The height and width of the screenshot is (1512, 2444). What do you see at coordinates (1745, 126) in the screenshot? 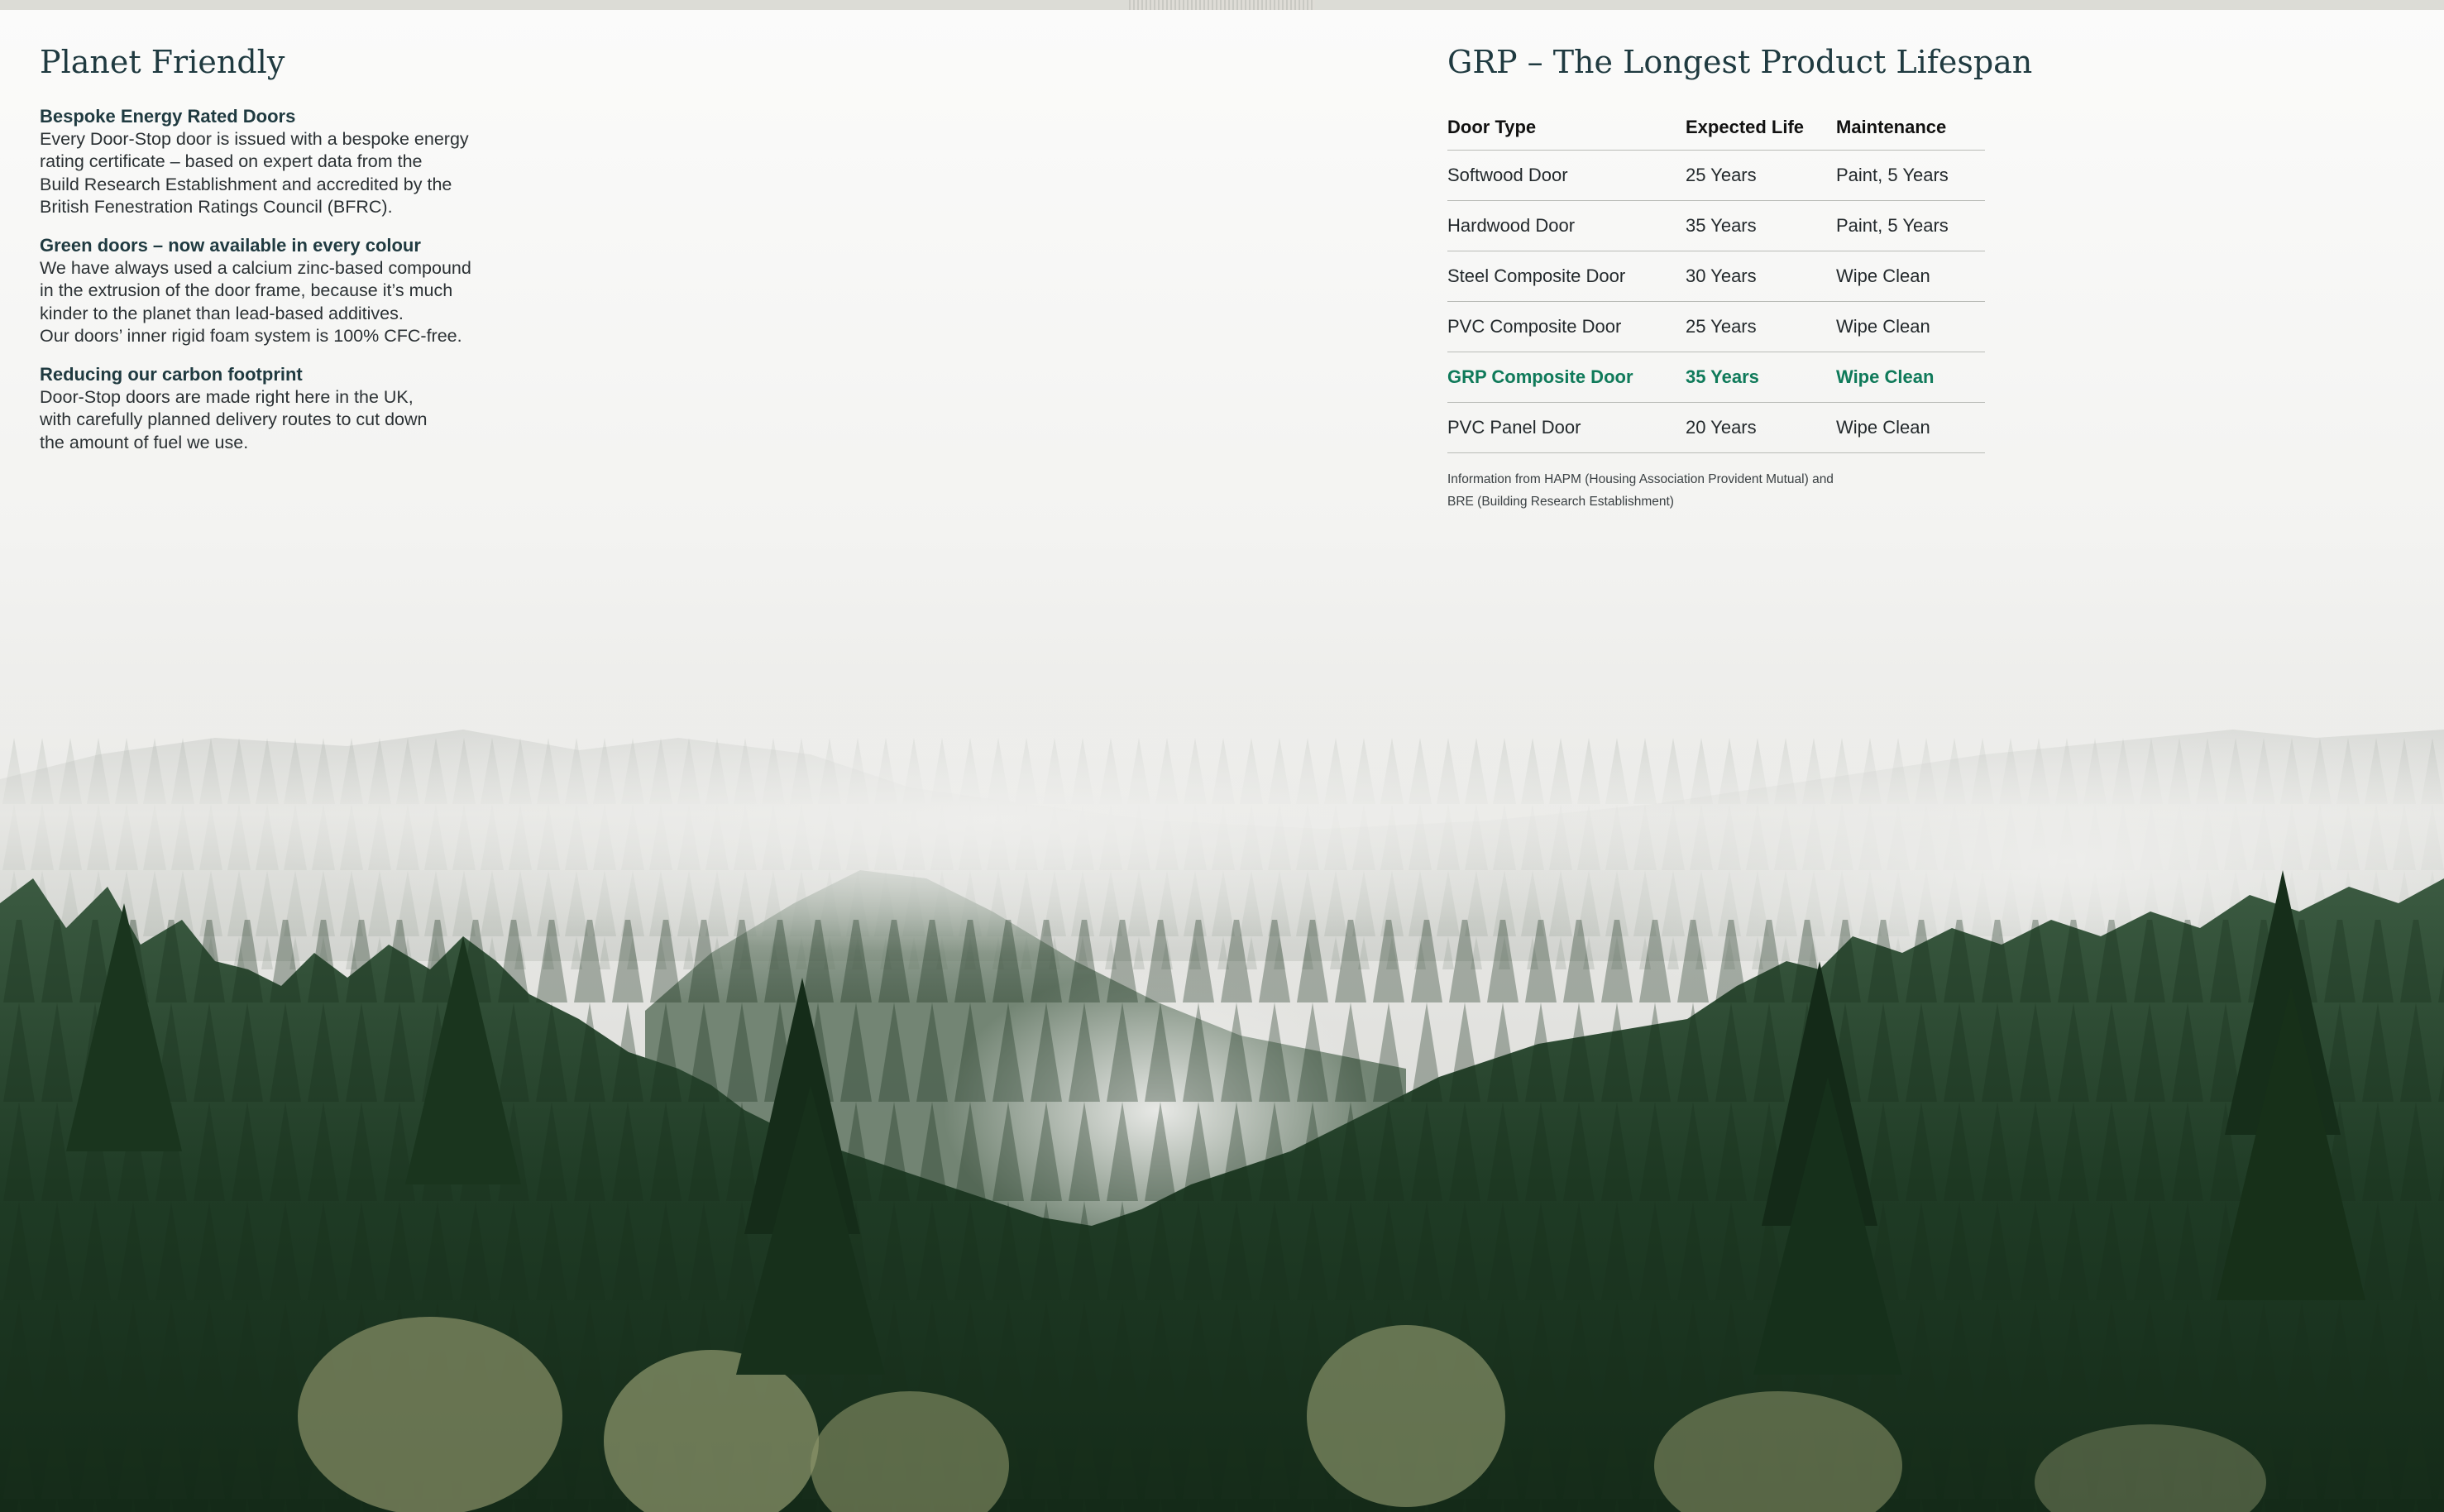
I see `header-expected-life: Expected Life` at bounding box center [1745, 126].